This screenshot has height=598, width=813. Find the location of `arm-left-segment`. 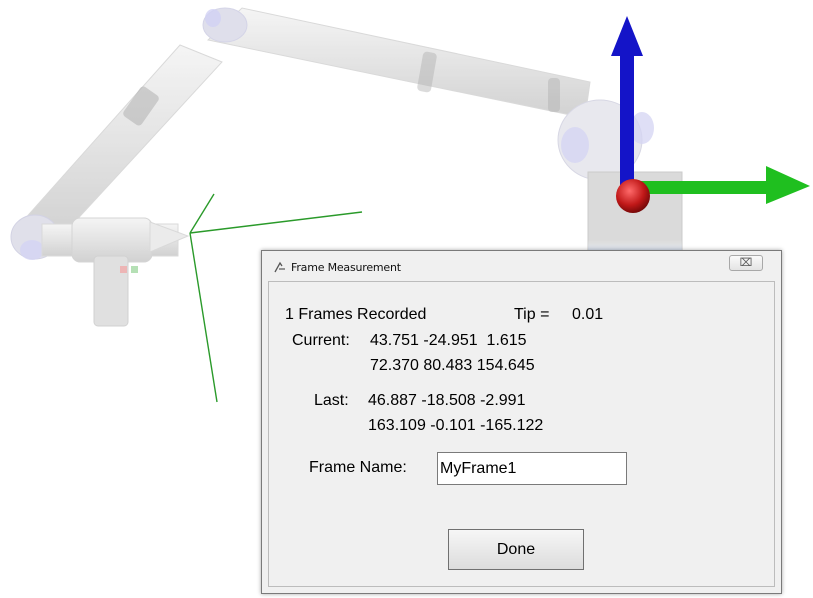

arm-left-segment is located at coordinates (122, 141).